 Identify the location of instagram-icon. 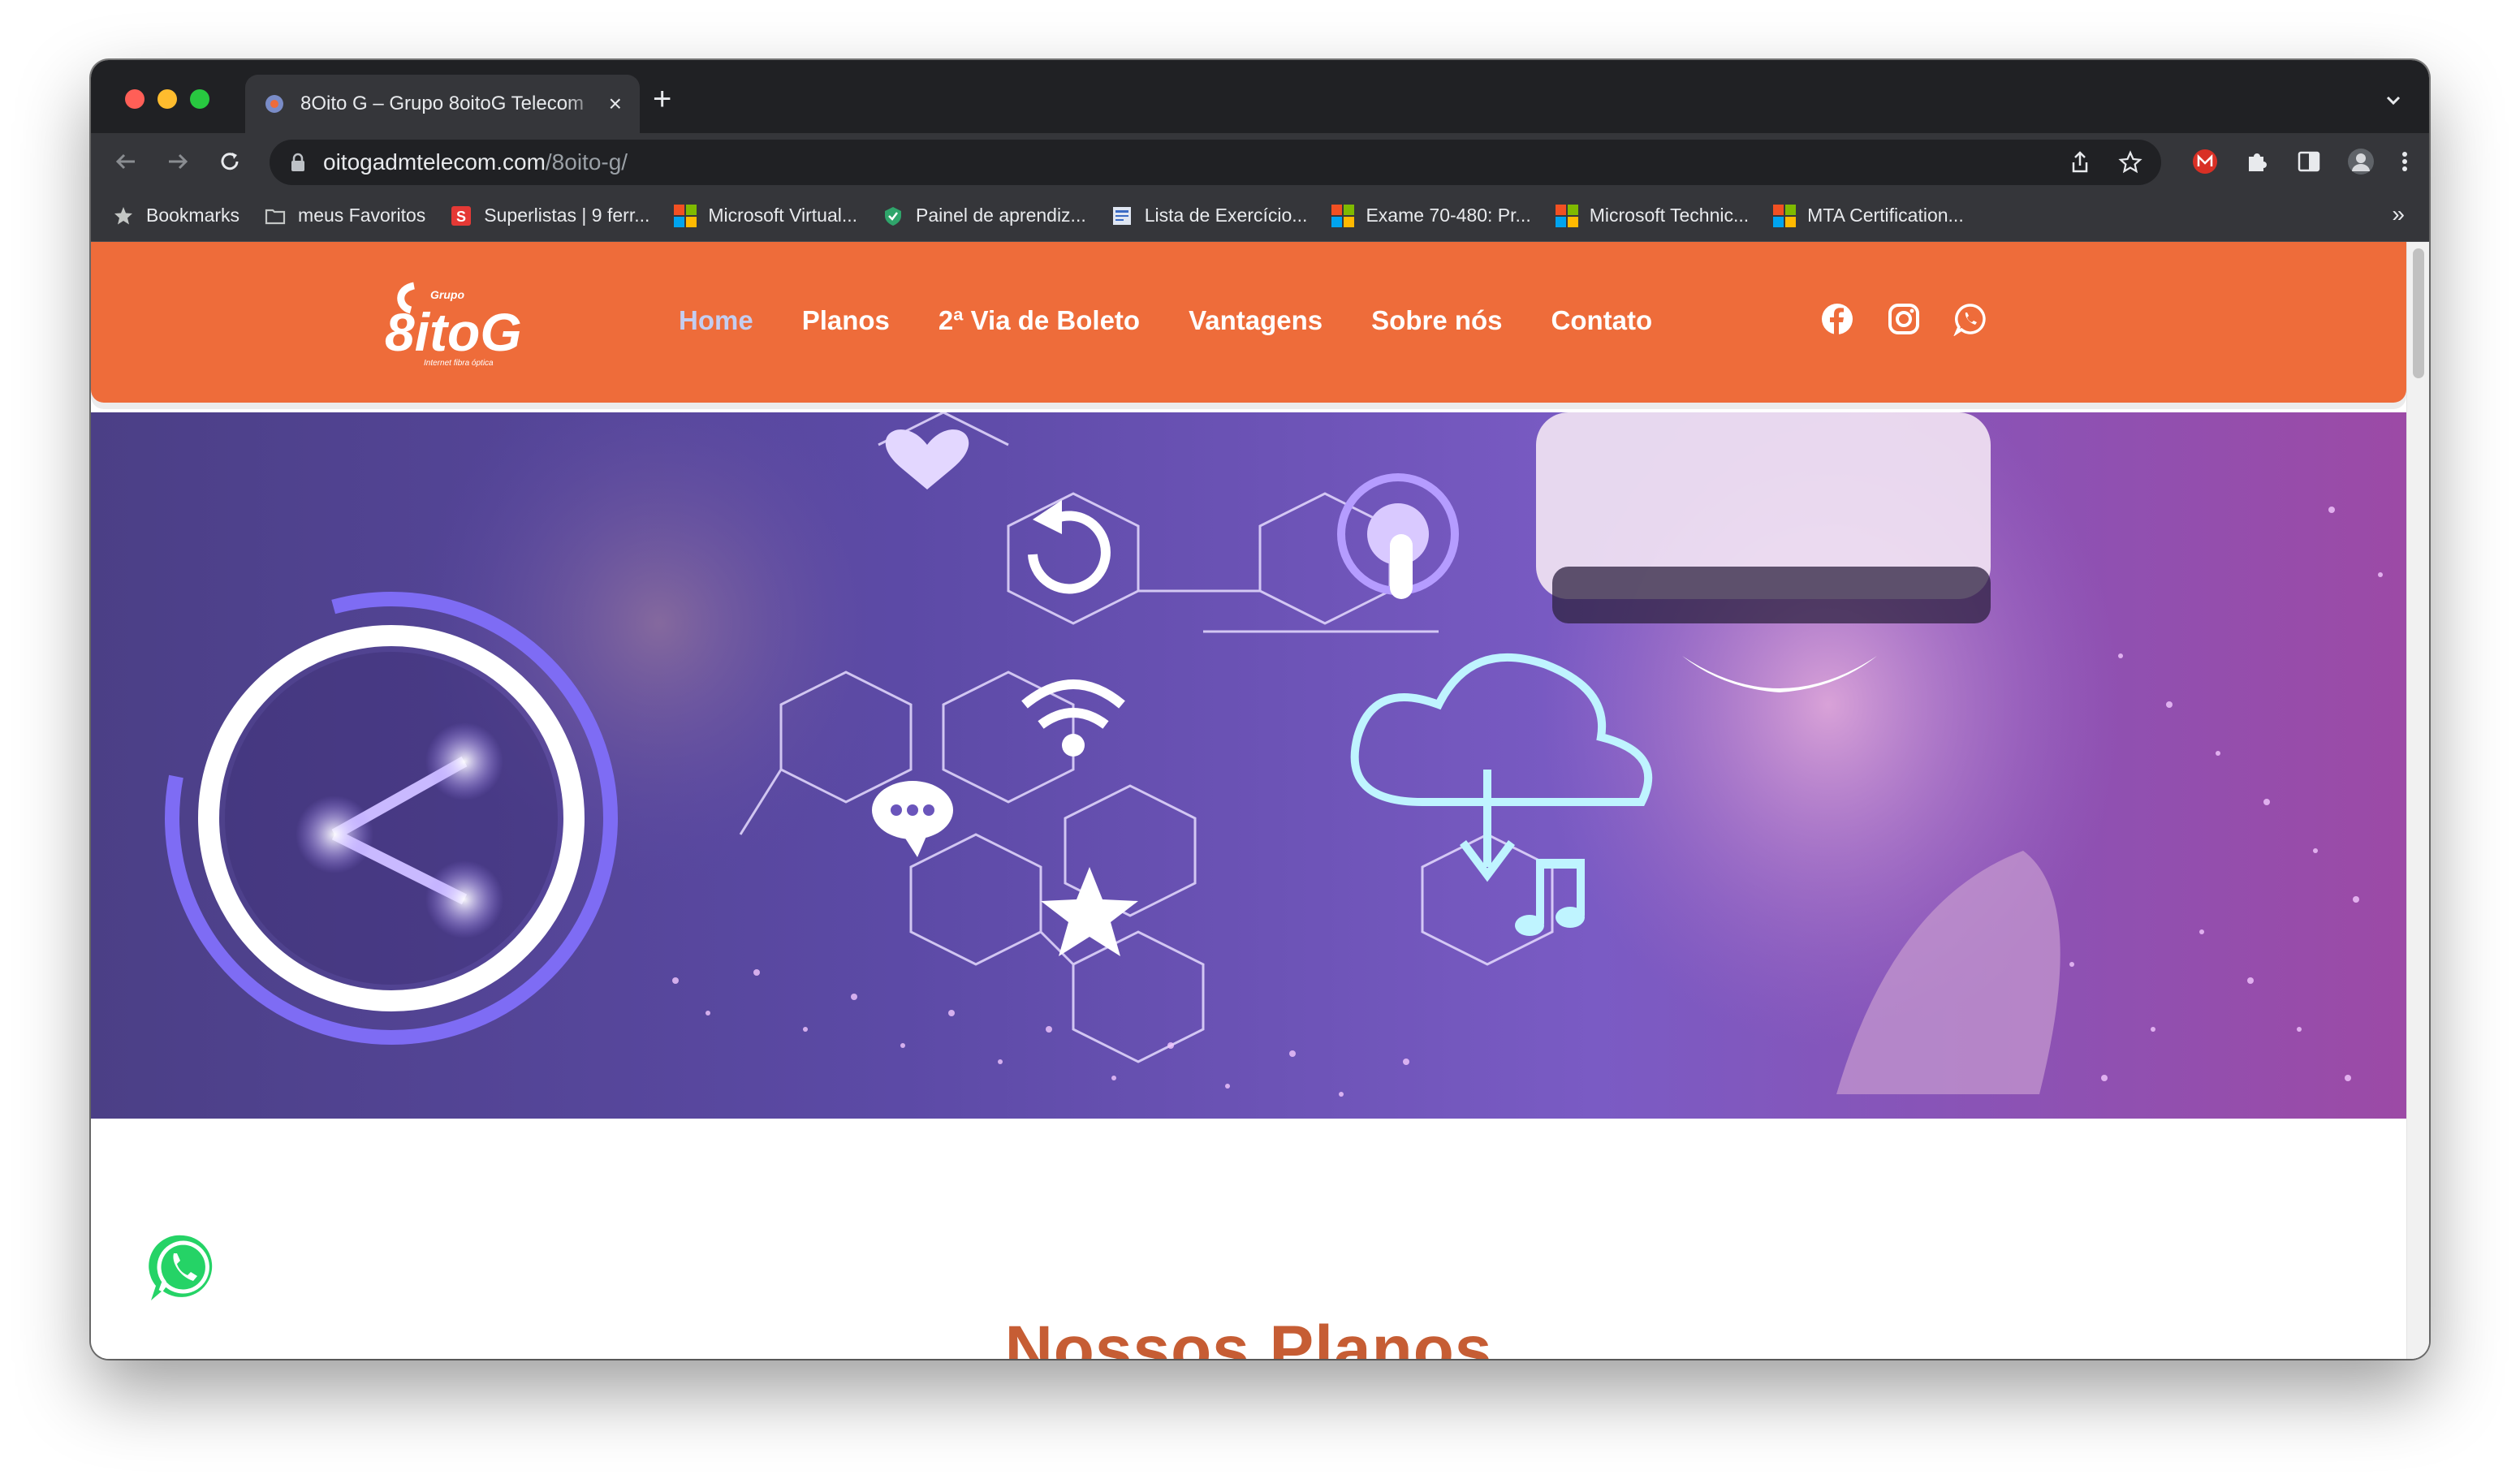
(1904, 319).